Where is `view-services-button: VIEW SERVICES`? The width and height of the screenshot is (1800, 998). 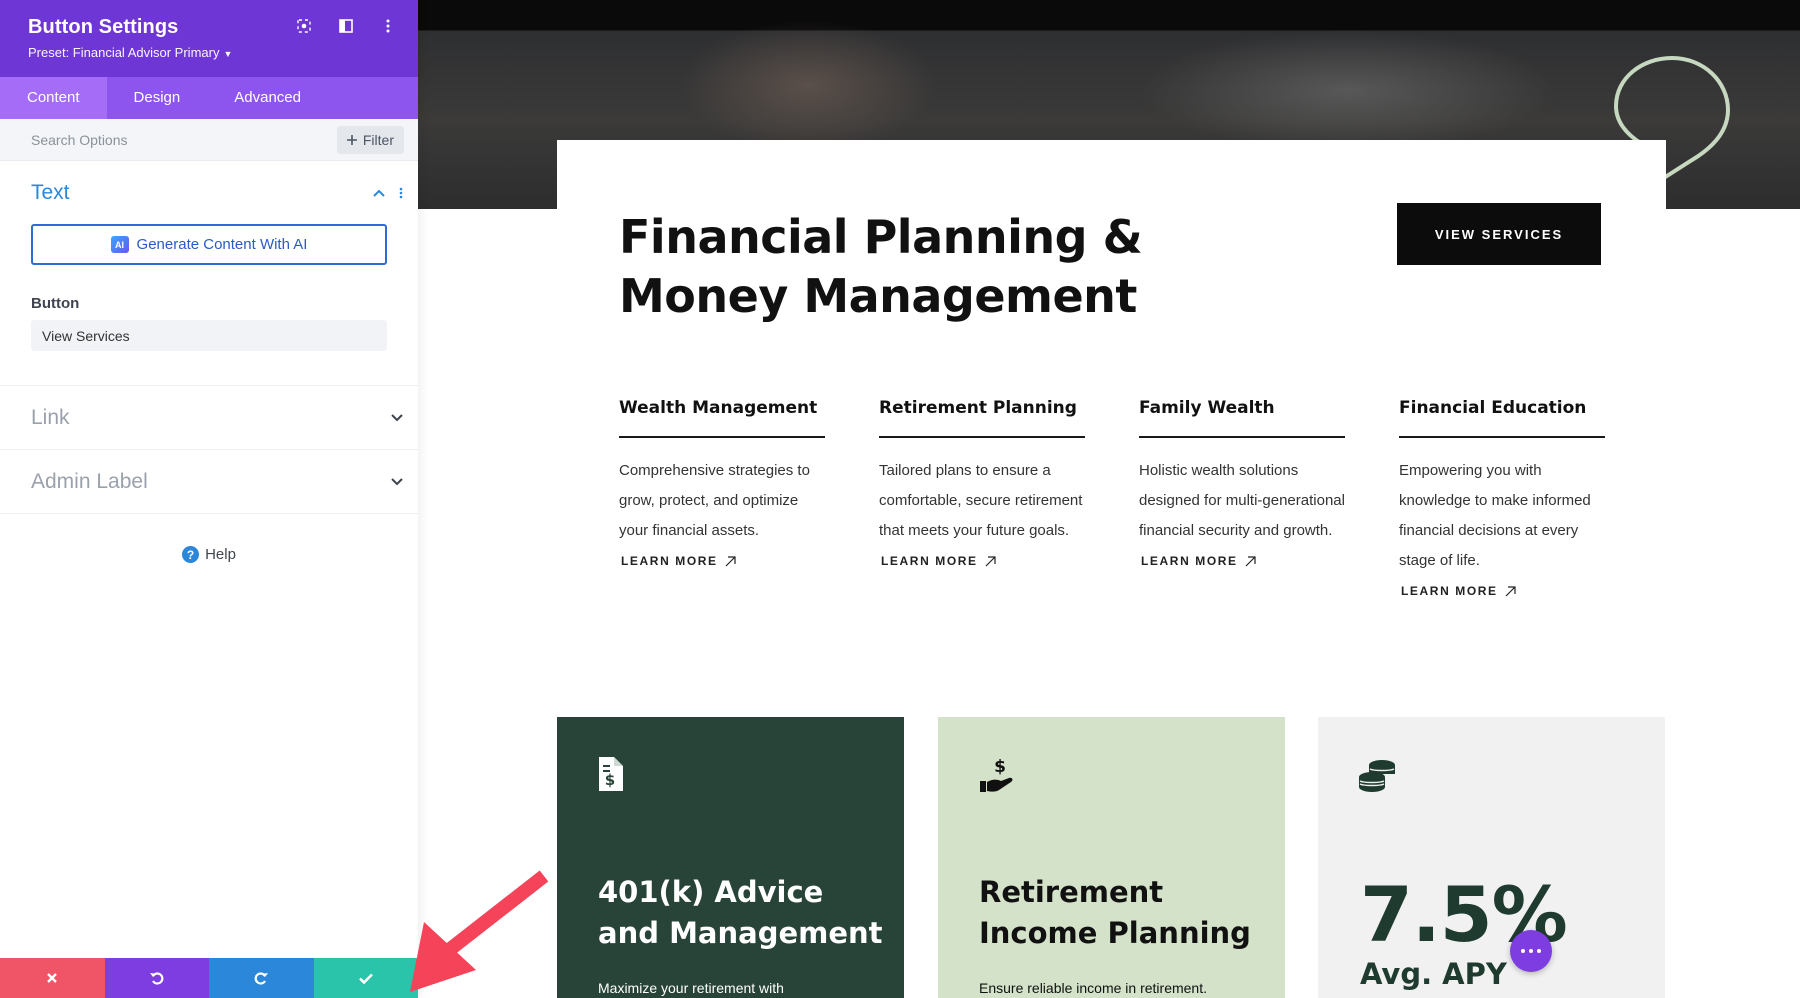 view-services-button: VIEW SERVICES is located at coordinates (1499, 234).